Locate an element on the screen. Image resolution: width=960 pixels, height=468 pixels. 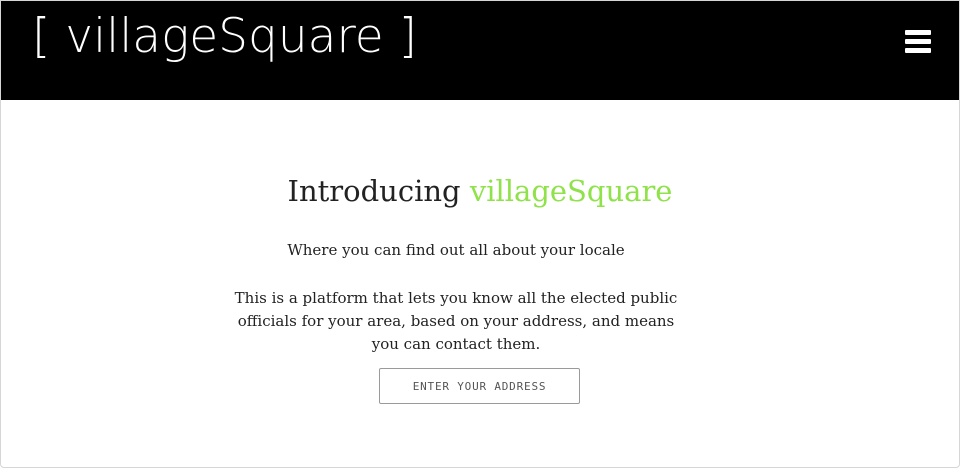
headline-brand: villageSquare is located at coordinates (571, 191).